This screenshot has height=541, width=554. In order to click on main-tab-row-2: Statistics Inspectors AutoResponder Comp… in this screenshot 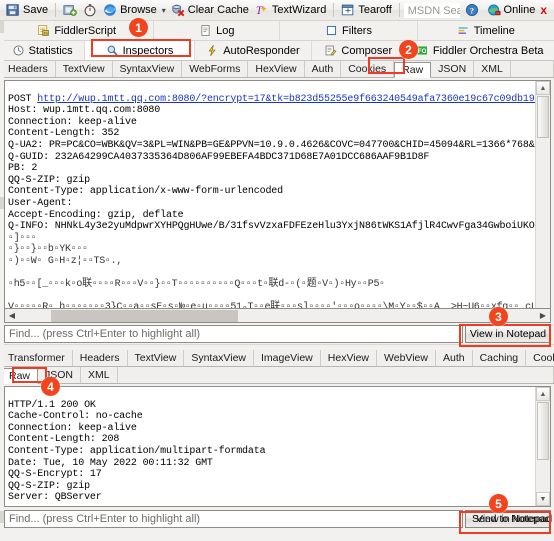, I will do `click(277, 50)`.